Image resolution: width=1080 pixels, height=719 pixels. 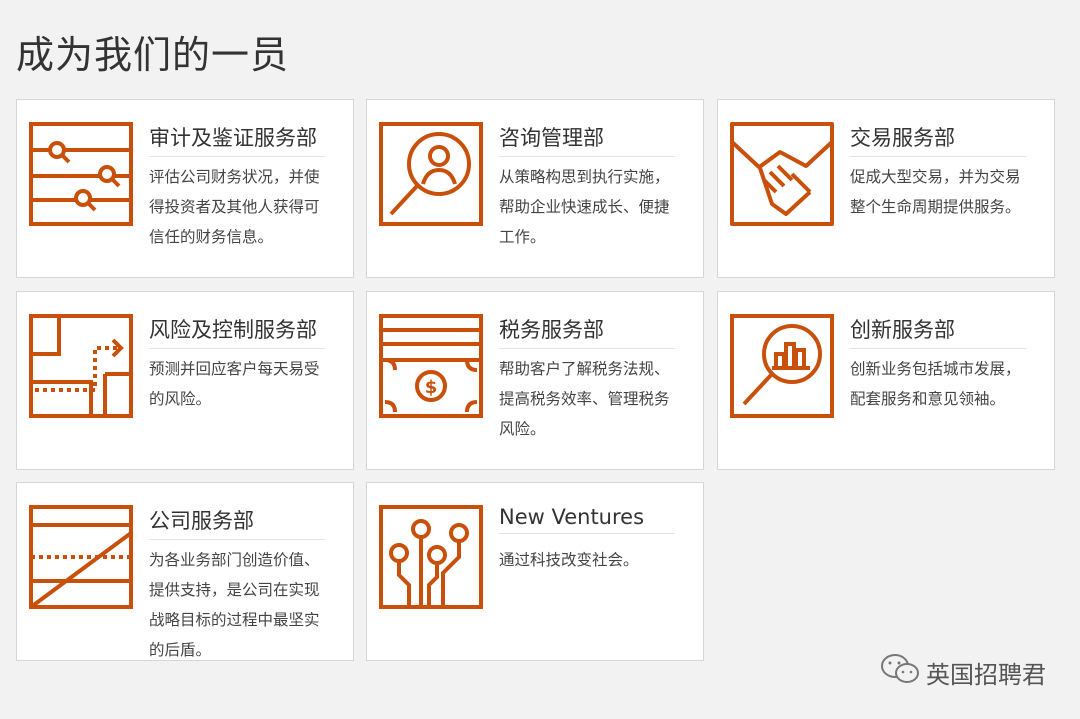 What do you see at coordinates (587, 519) in the screenshot?
I see `card-title: New Ventures` at bounding box center [587, 519].